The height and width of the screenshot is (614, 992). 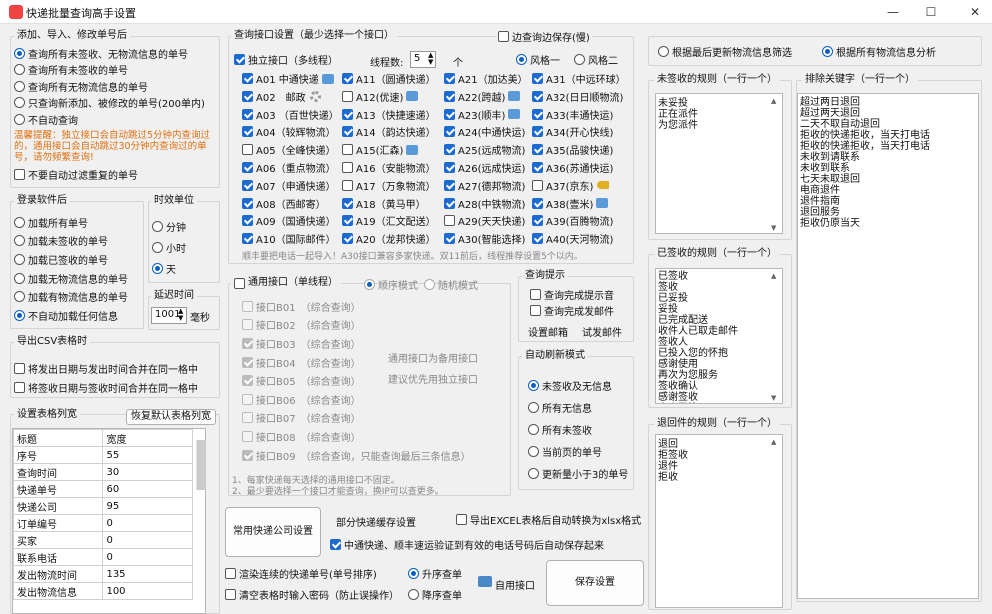 What do you see at coordinates (147, 489) in the screenshot?
I see `width-cell: 60` at bounding box center [147, 489].